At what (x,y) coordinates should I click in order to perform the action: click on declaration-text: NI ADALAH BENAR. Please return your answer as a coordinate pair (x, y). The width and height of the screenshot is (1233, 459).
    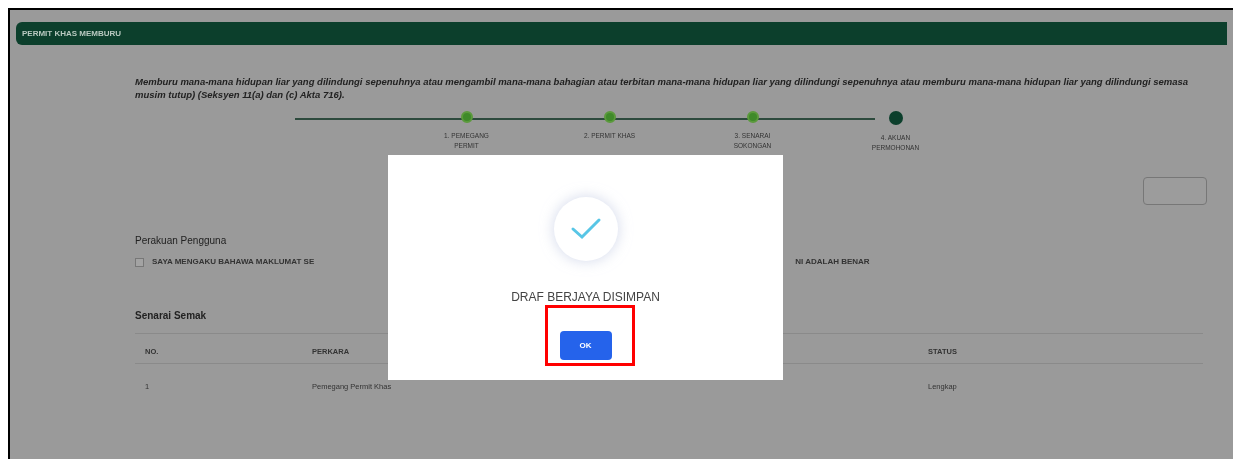
    Looking at the image, I should click on (832, 262).